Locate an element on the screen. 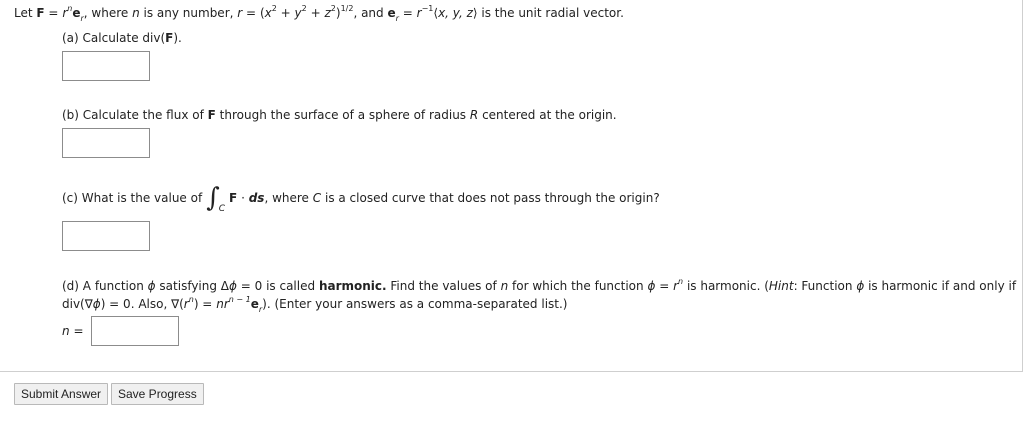 Image resolution: width=1024 pixels, height=424 pixels. part-d-answer-input is located at coordinates (135, 331).